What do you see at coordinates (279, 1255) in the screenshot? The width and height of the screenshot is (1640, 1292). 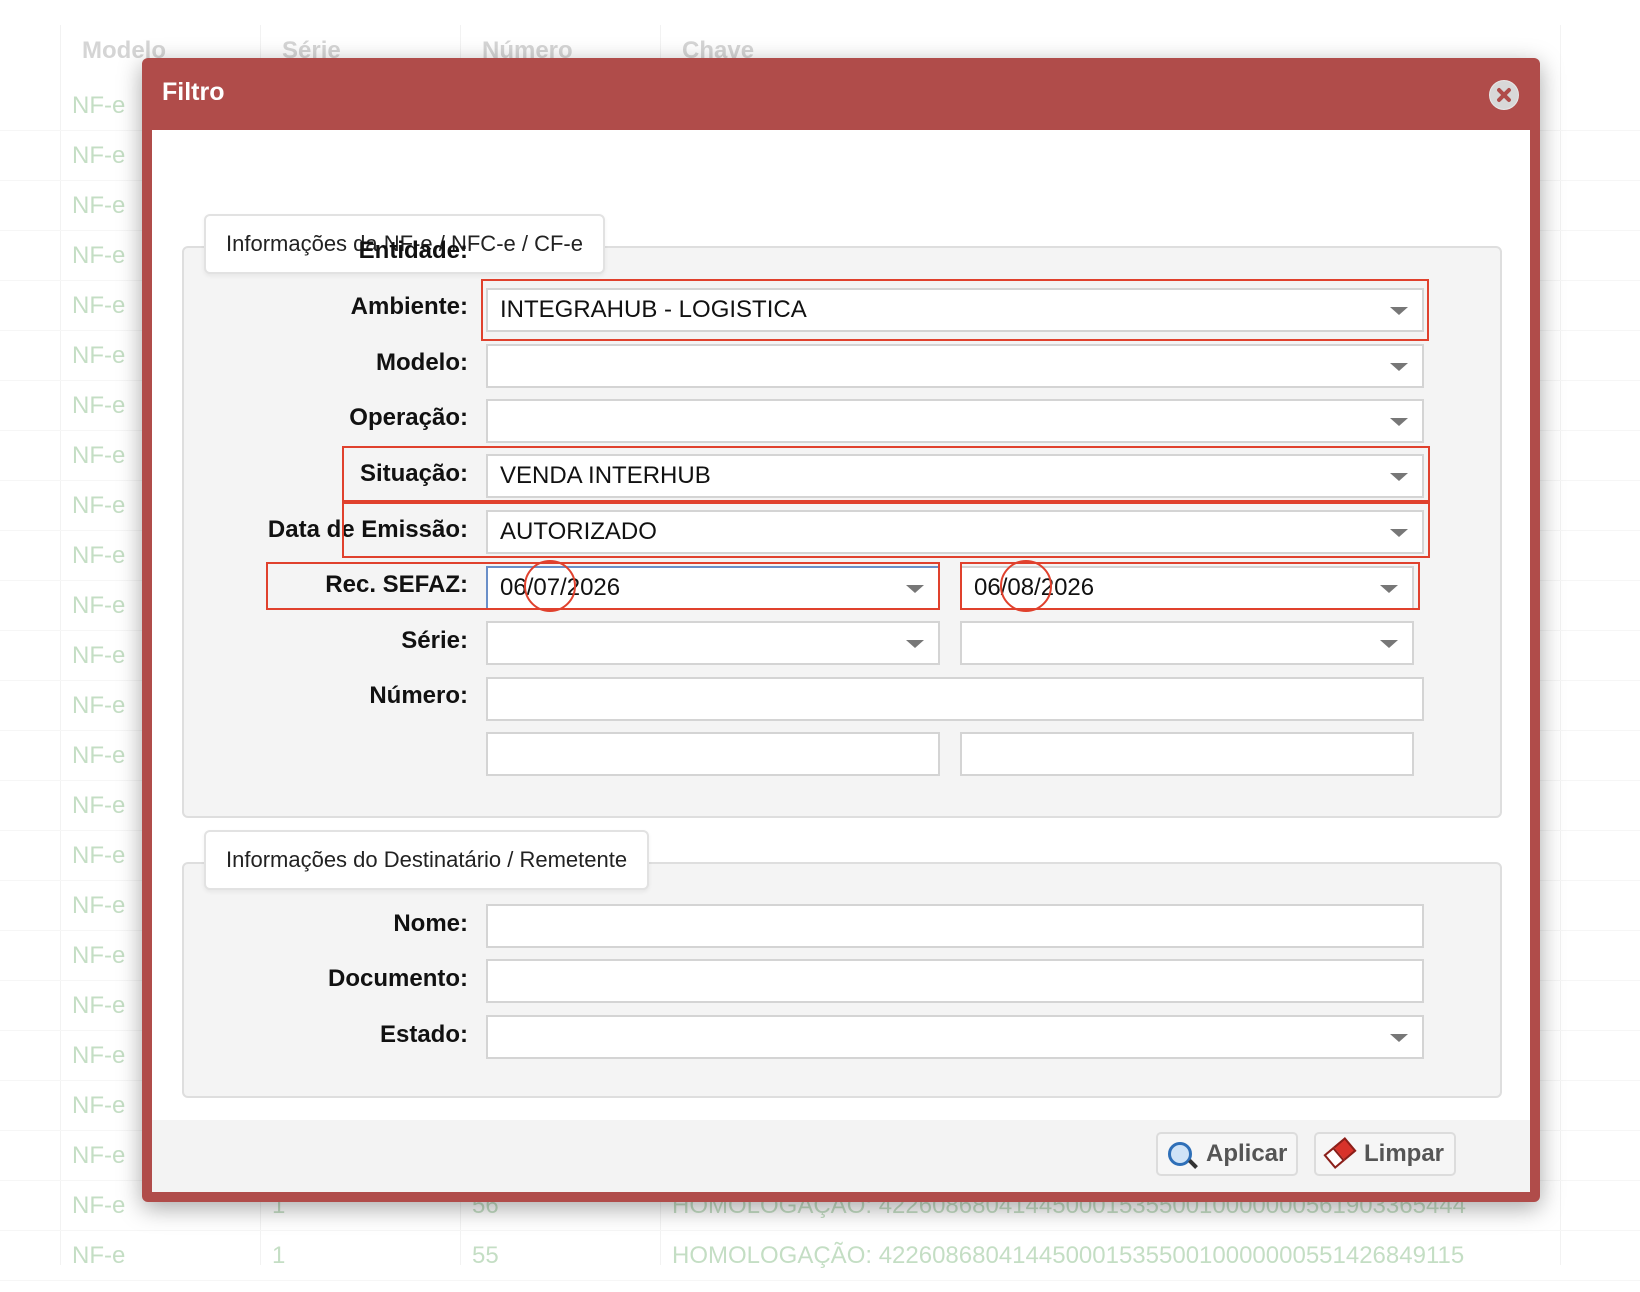 I see `cell-serie: 1` at bounding box center [279, 1255].